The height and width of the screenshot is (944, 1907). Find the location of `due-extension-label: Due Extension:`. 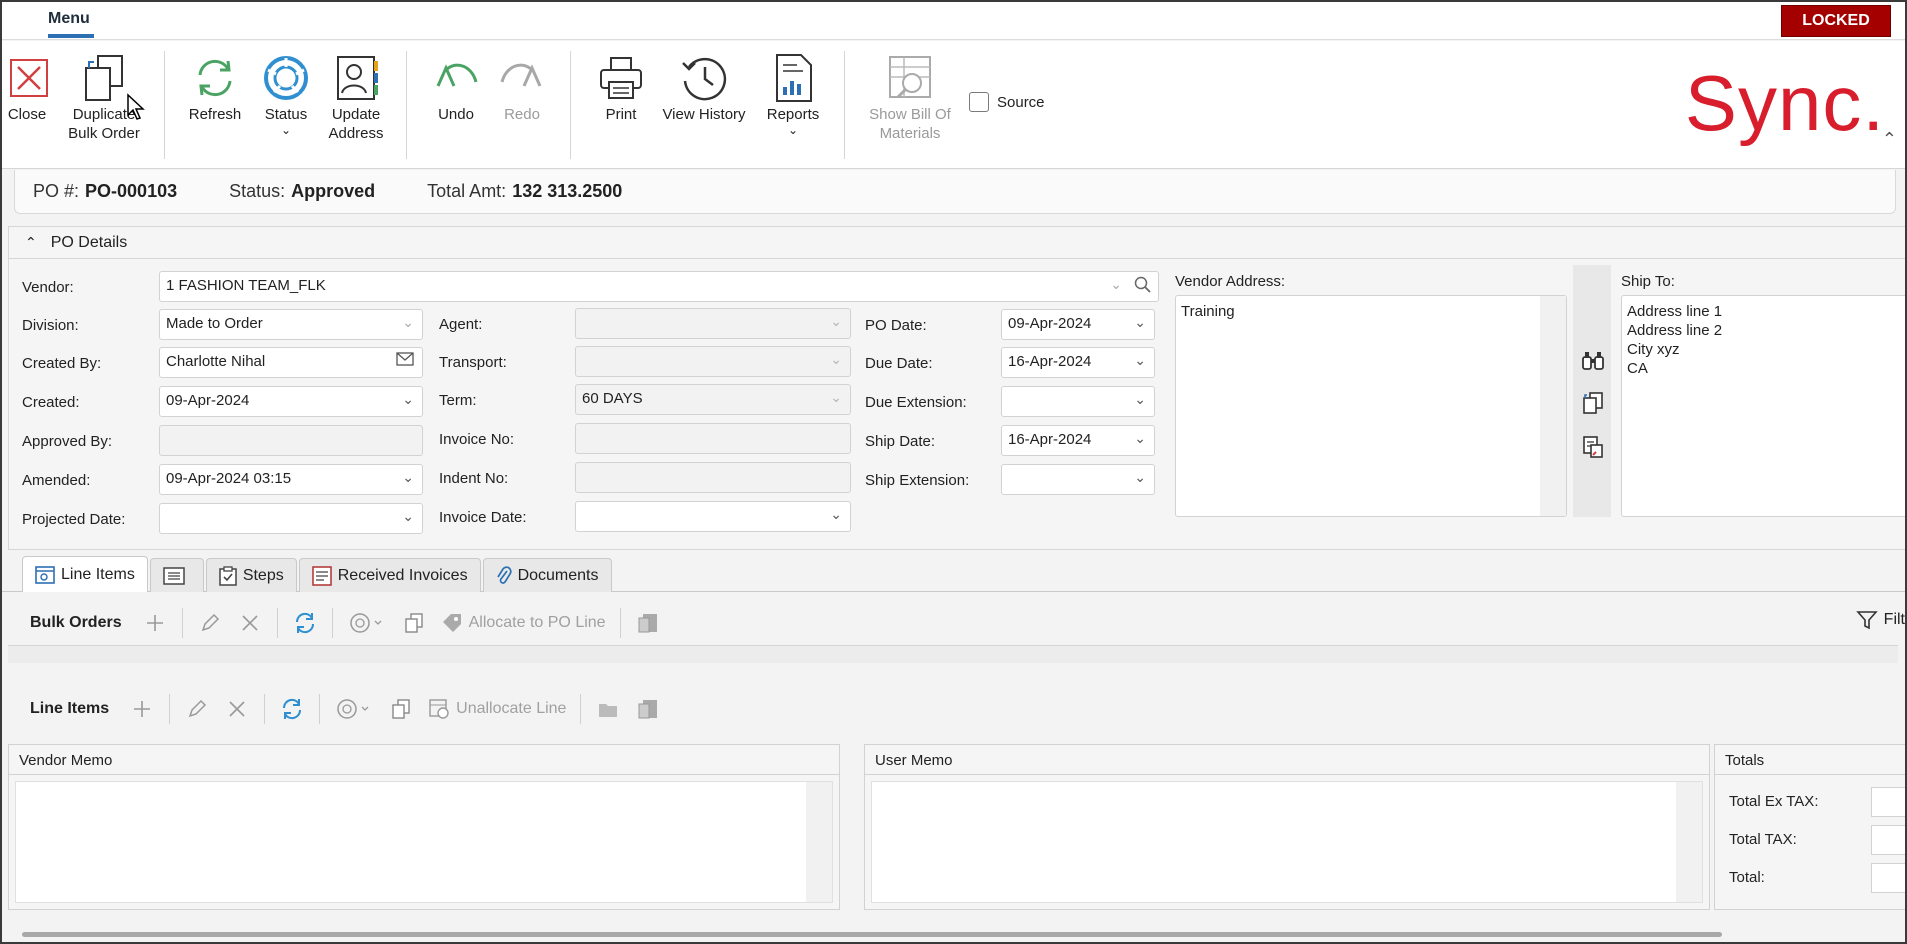

due-extension-label: Due Extension: is located at coordinates (916, 402).